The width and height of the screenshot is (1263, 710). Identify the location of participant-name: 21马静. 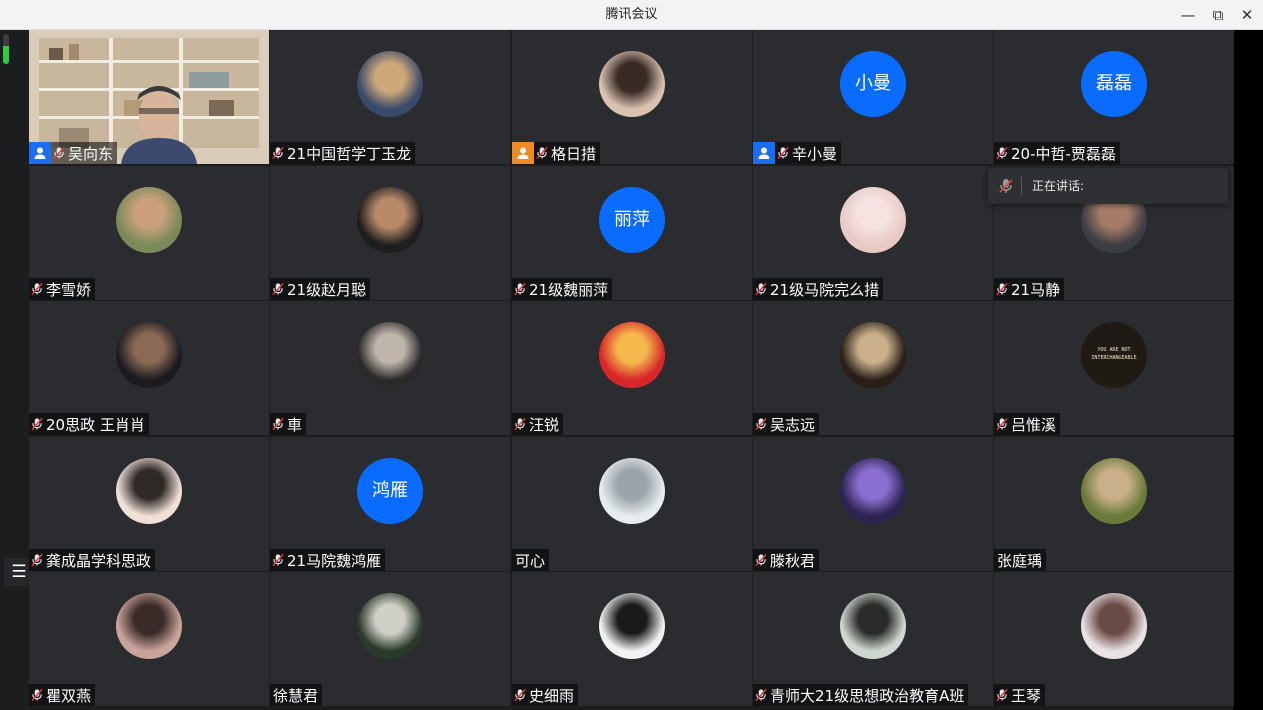
(1036, 289).